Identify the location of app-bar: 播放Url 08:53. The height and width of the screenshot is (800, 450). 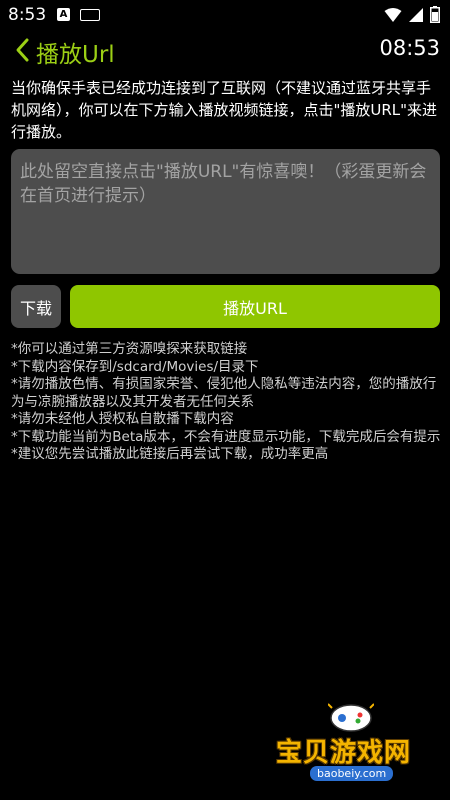
(225, 50).